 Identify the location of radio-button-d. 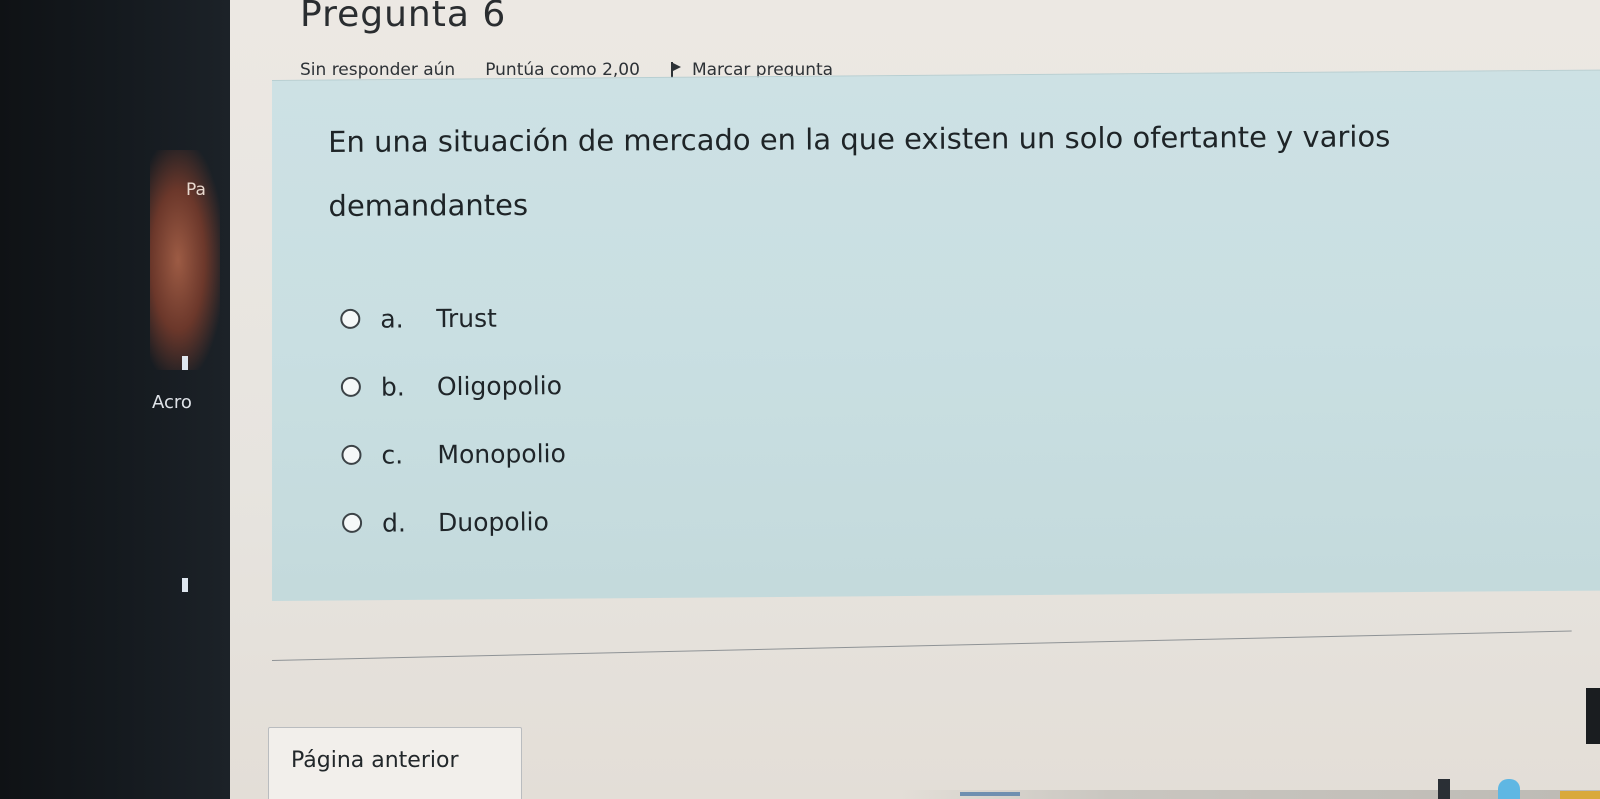
(352, 522).